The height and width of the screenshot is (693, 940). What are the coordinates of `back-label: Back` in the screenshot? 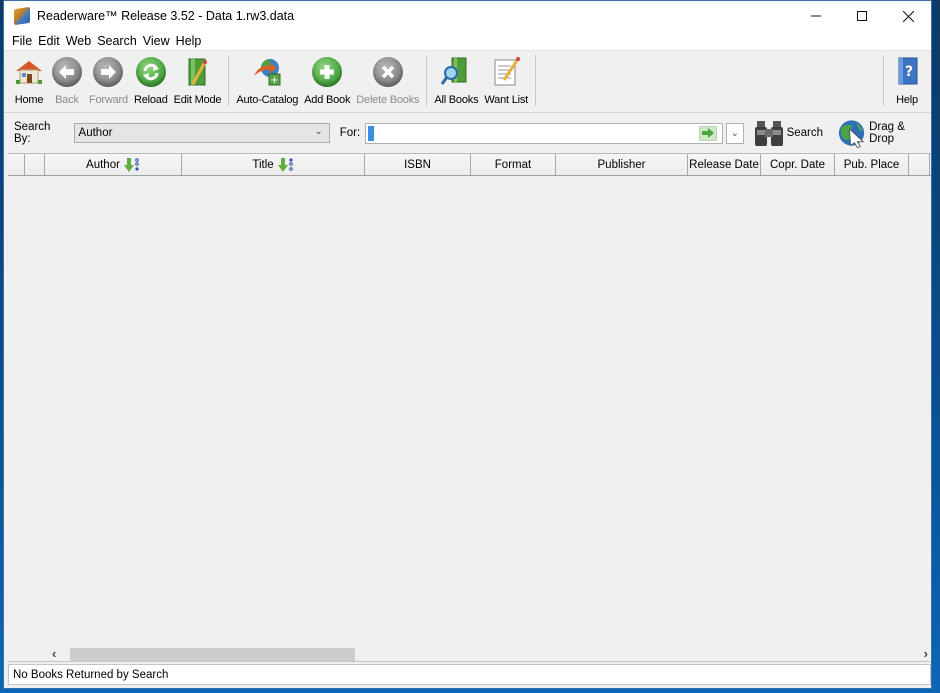 It's located at (67, 100).